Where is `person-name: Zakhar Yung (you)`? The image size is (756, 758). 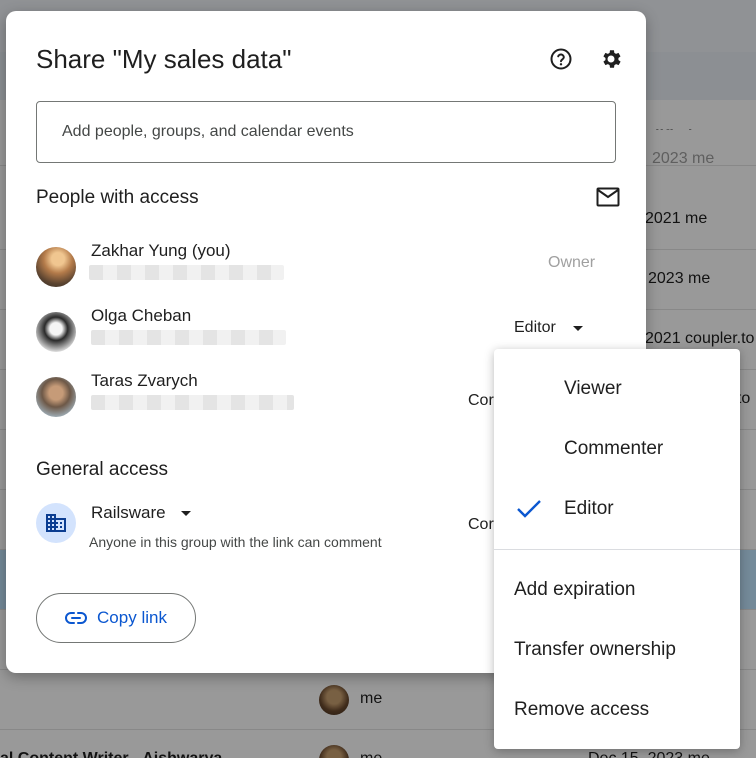
person-name: Zakhar Yung (you) is located at coordinates (161, 250).